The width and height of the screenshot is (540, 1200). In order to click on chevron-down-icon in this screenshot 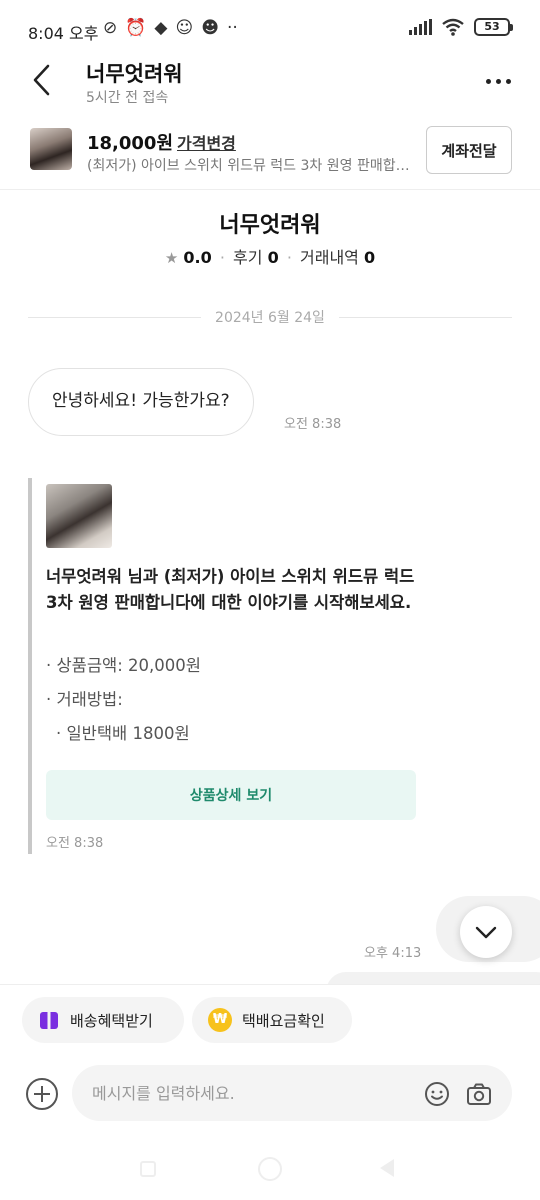, I will do `click(486, 932)`.